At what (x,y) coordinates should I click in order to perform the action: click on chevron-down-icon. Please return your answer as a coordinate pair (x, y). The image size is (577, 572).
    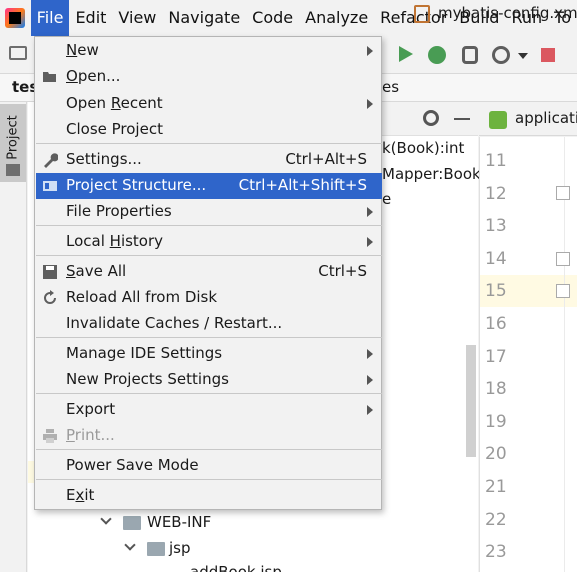
    Looking at the image, I should click on (523, 56).